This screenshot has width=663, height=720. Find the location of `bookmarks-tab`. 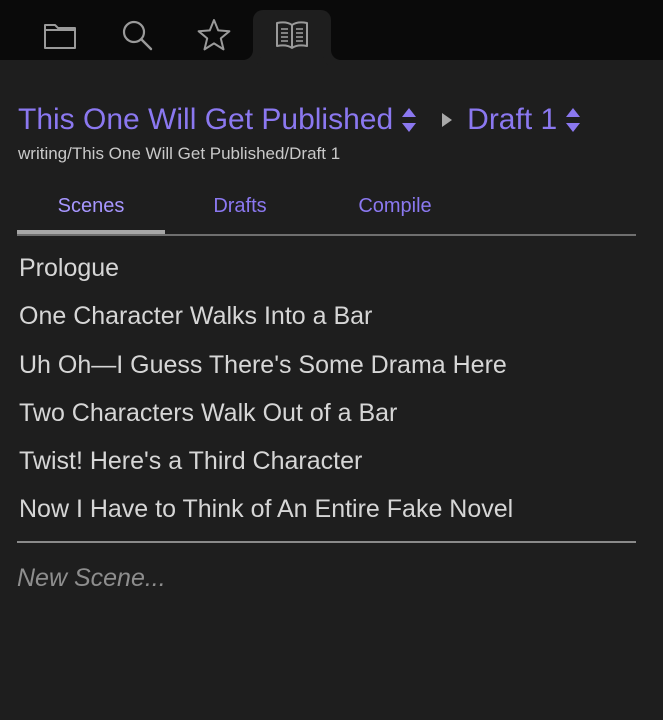

bookmarks-tab is located at coordinates (214, 35).